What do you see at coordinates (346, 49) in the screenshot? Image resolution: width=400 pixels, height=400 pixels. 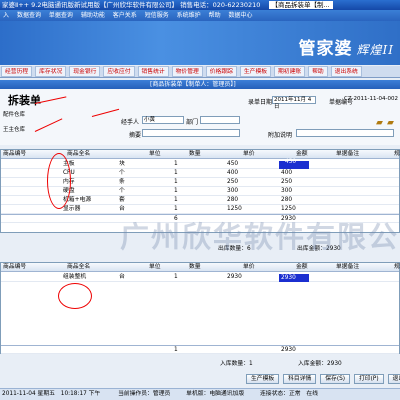 I see `brand-logo: 管家婆 辉煌II` at bounding box center [346, 49].